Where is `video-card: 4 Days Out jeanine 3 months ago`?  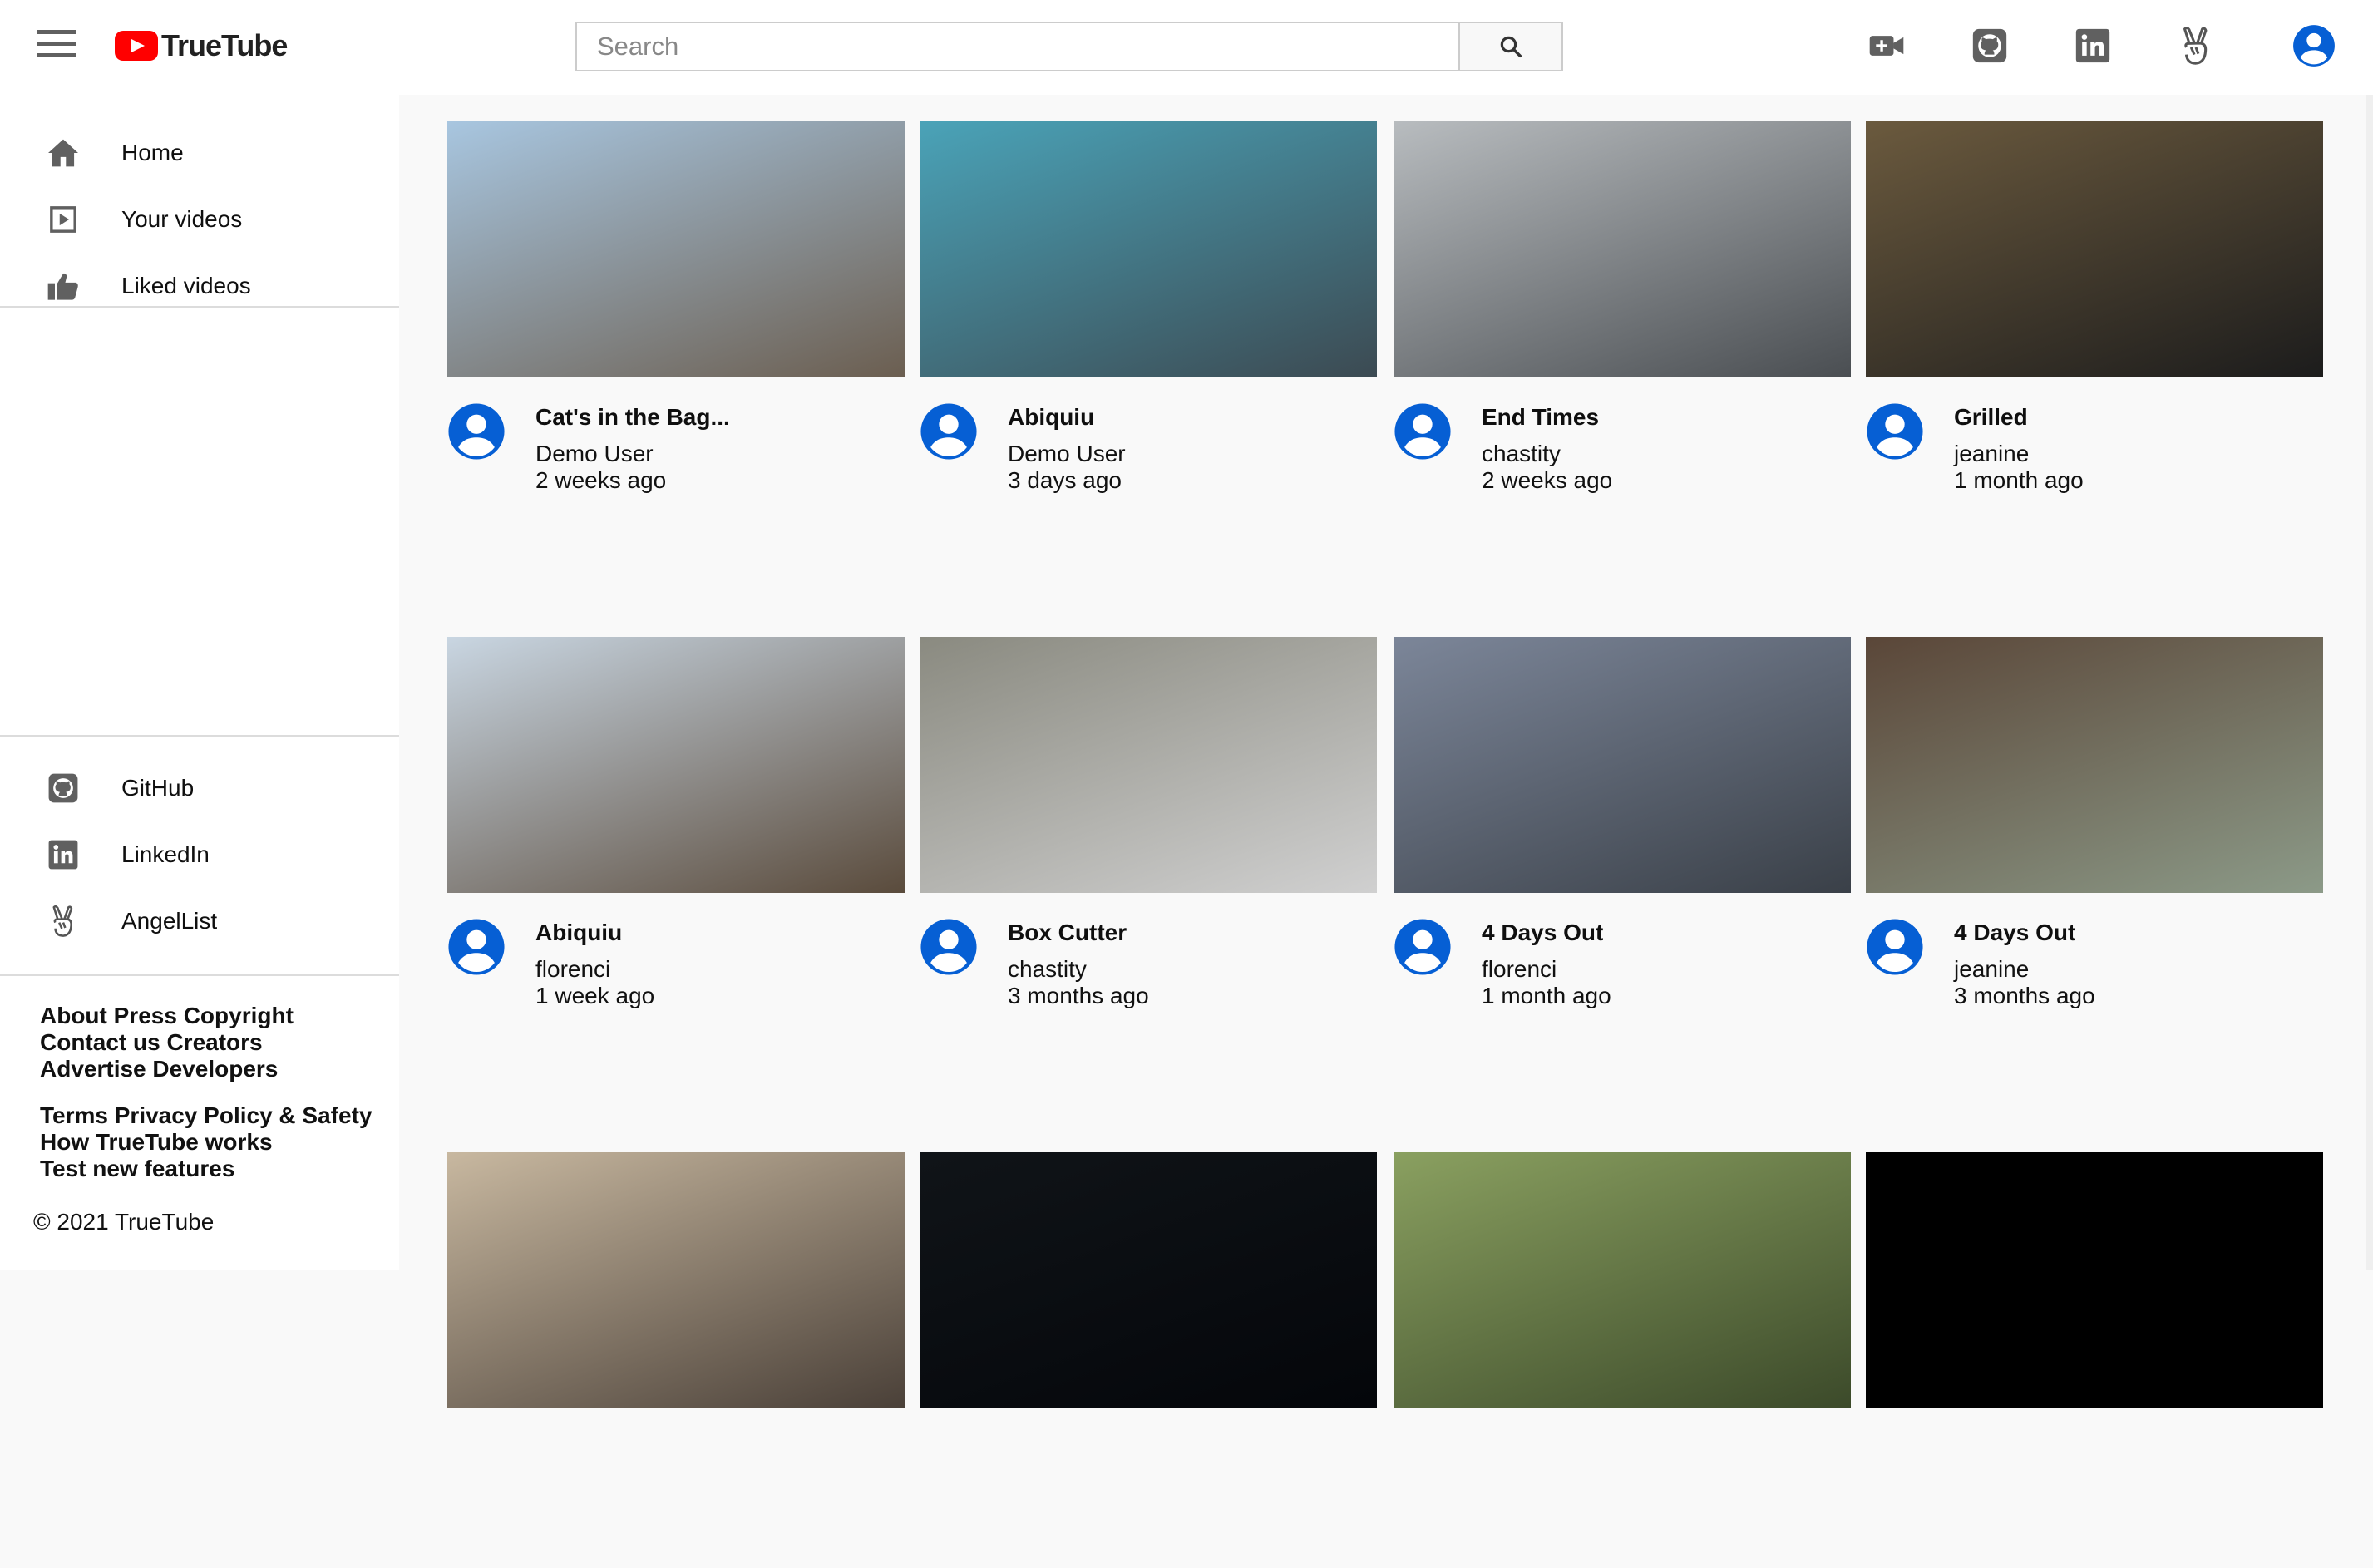 video-card: 4 Days Out jeanine 3 months ago is located at coordinates (2094, 845).